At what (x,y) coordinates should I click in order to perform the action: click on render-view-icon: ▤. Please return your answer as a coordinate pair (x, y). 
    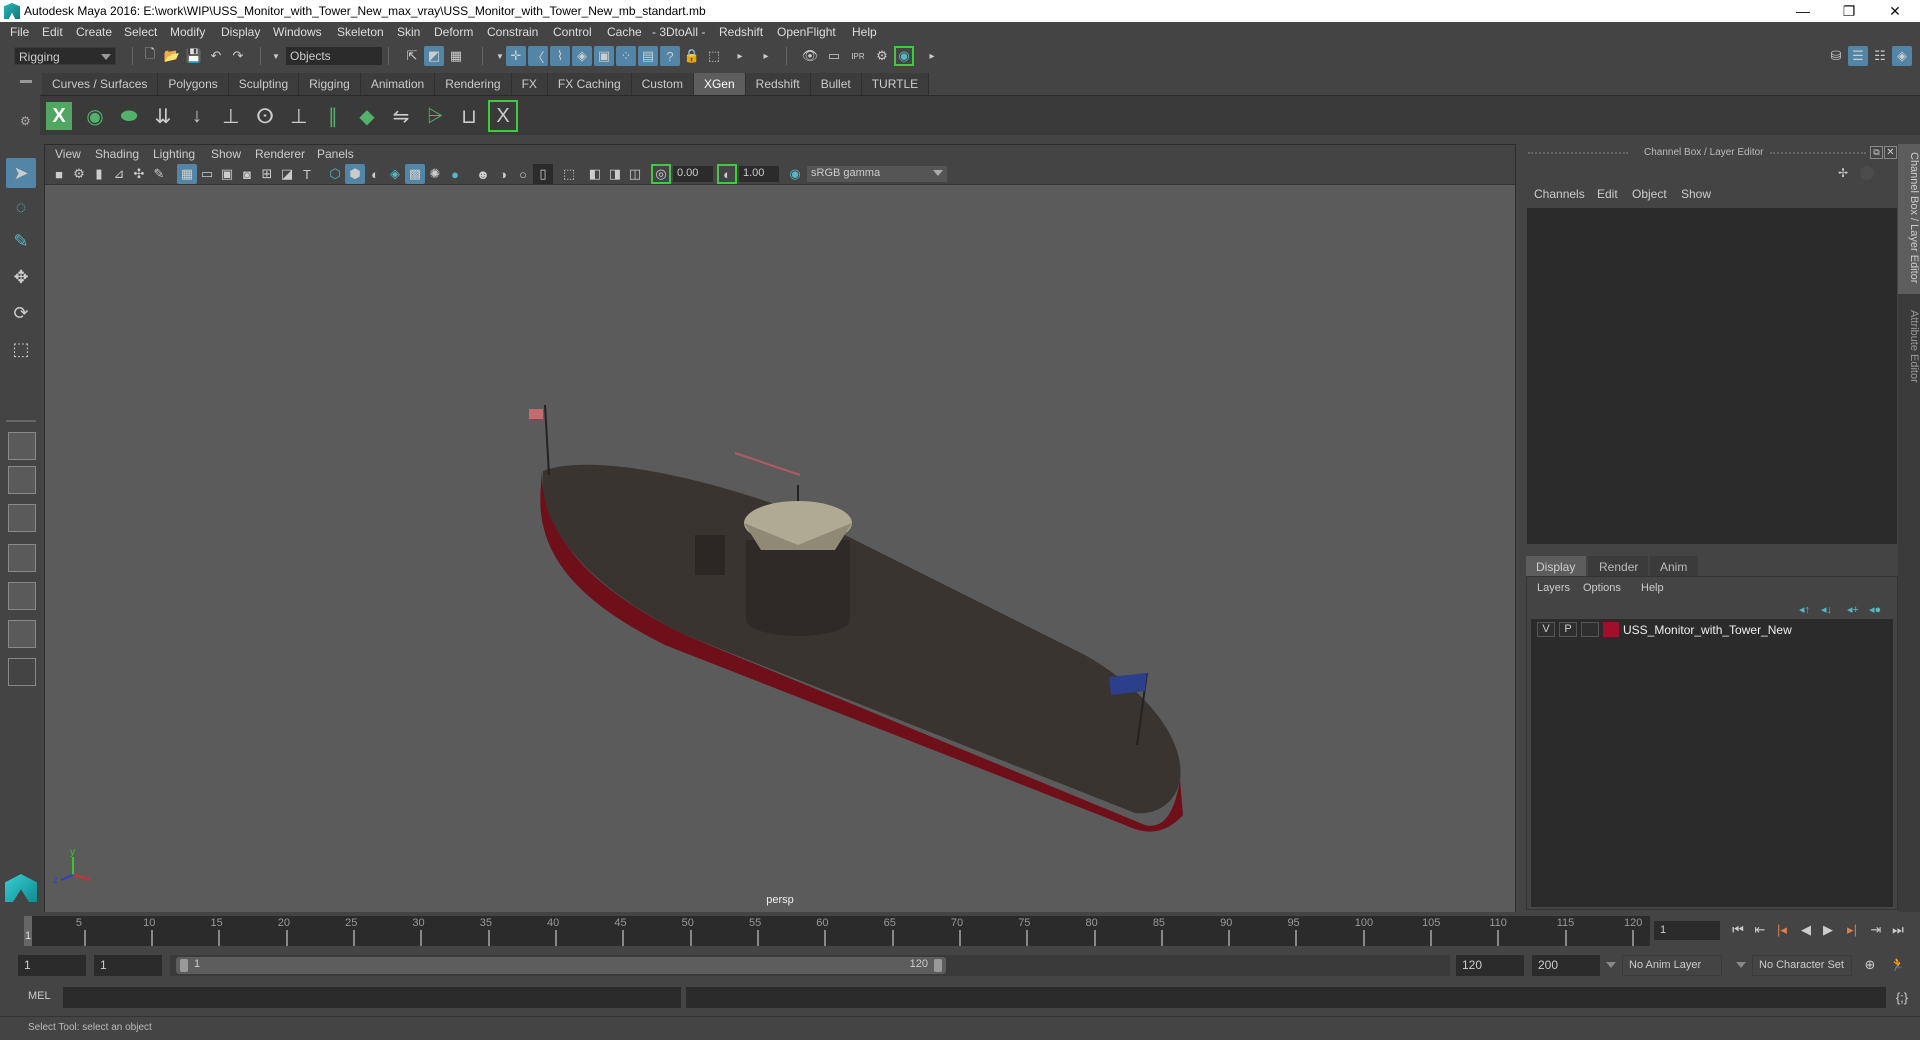
    Looking at the image, I should click on (648, 56).